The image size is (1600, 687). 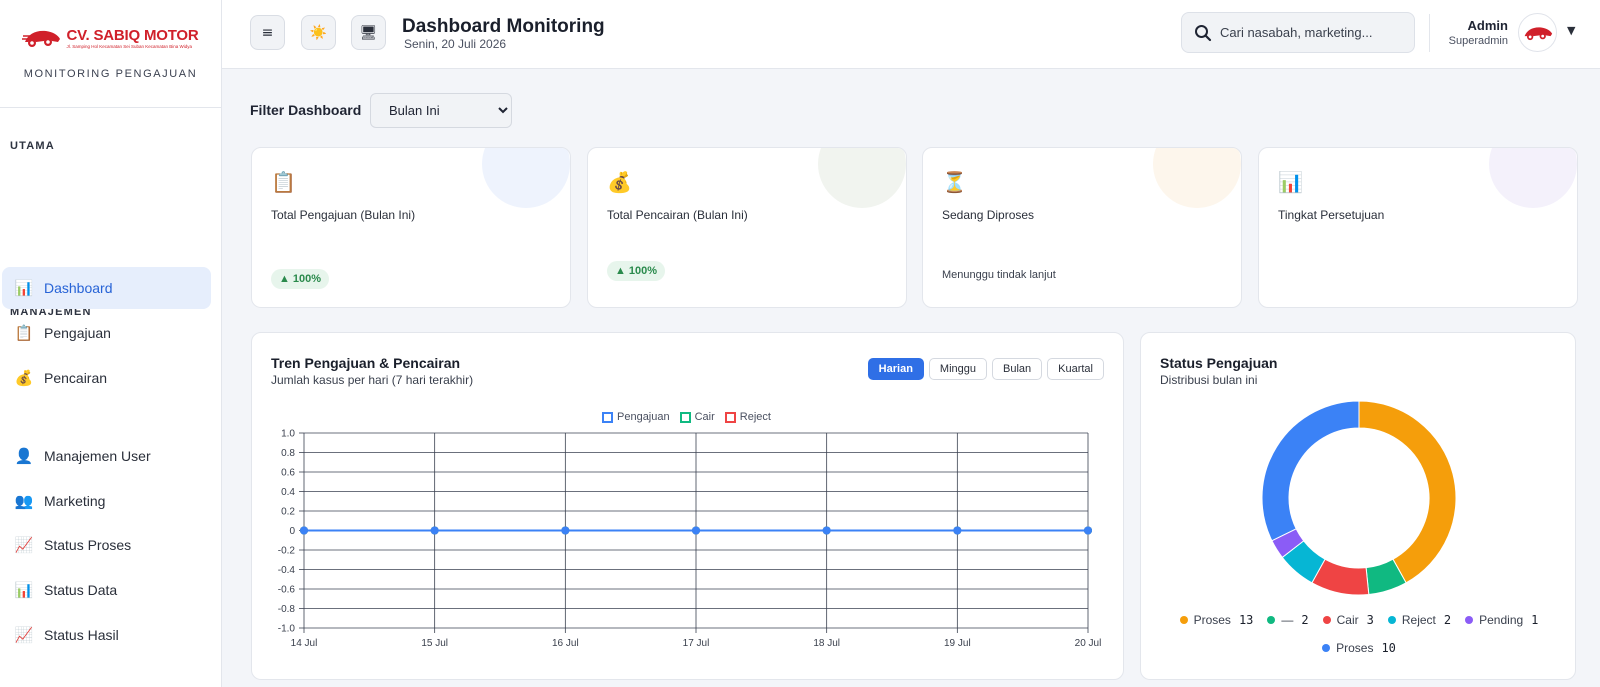 What do you see at coordinates (747, 227) in the screenshot?
I see `stat-card-total-pencairan: 💰 Total Pencairan (Bulan Ini) ▲ 100%` at bounding box center [747, 227].